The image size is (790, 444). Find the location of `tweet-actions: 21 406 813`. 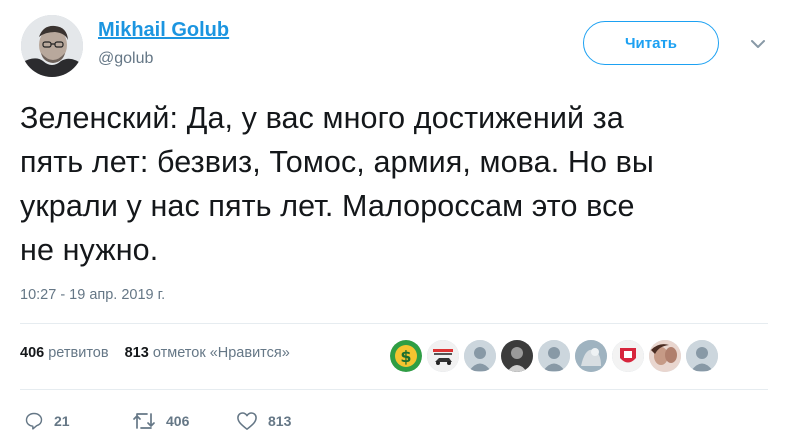

tweet-actions: 21 406 813 is located at coordinates (157, 421).